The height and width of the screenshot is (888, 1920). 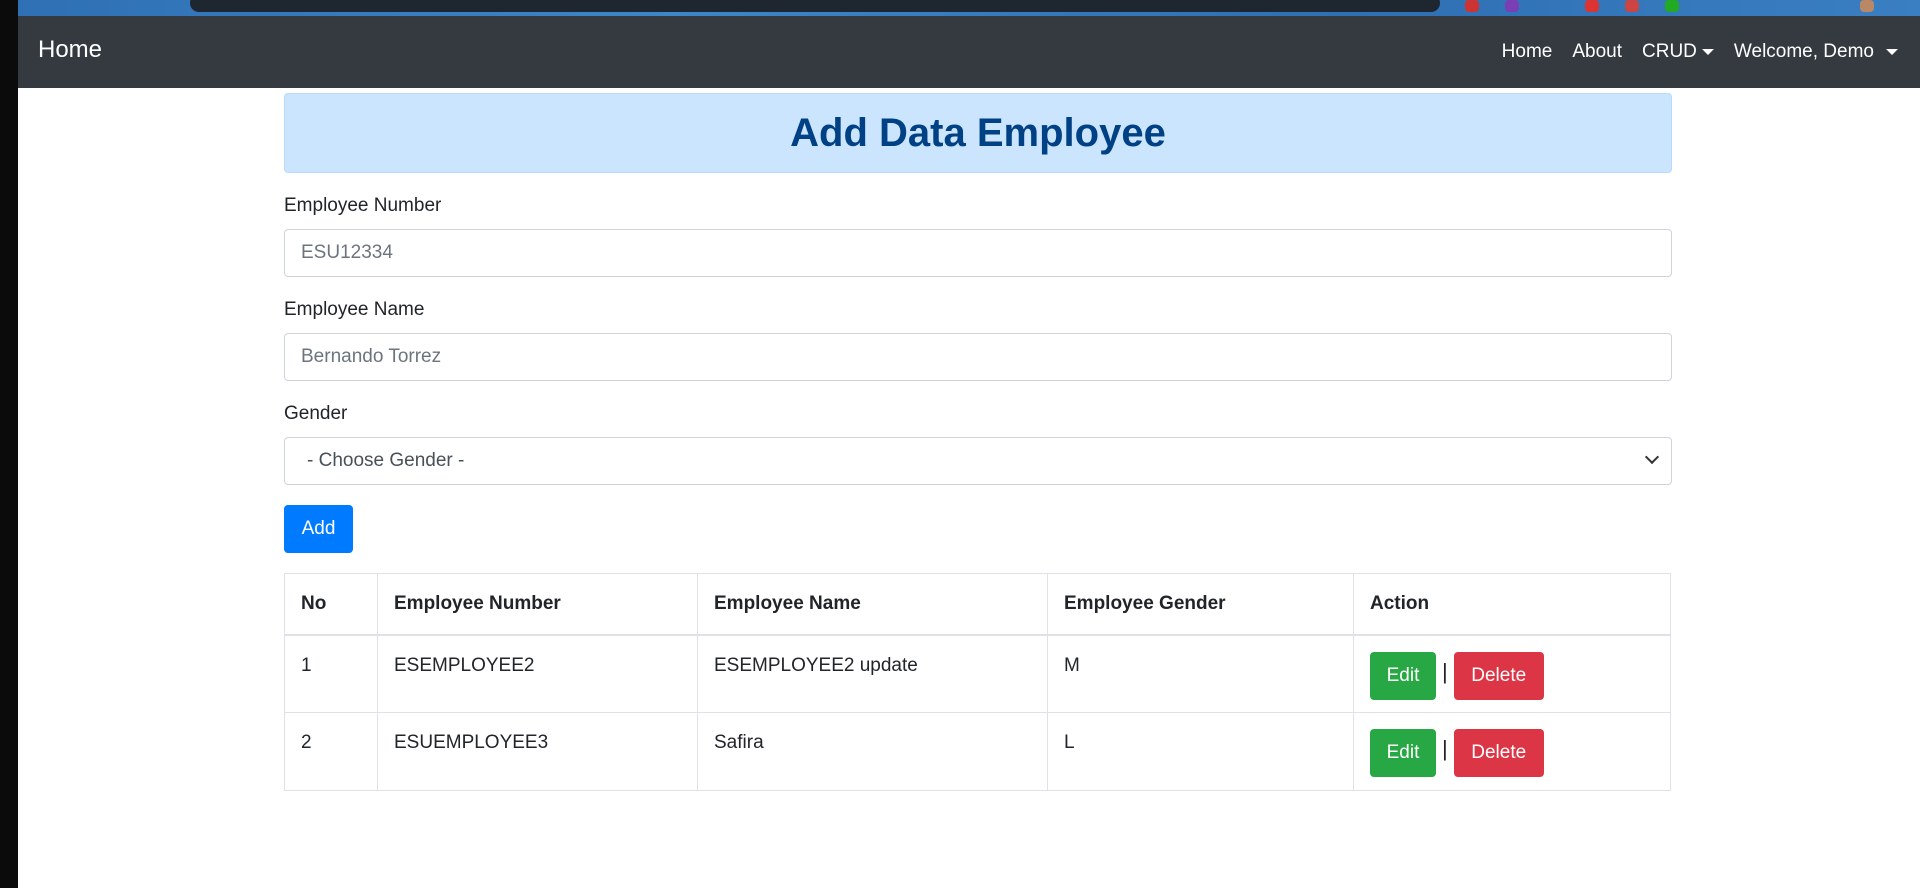 What do you see at coordinates (978, 253) in the screenshot?
I see `employee-number-input: ESU12334` at bounding box center [978, 253].